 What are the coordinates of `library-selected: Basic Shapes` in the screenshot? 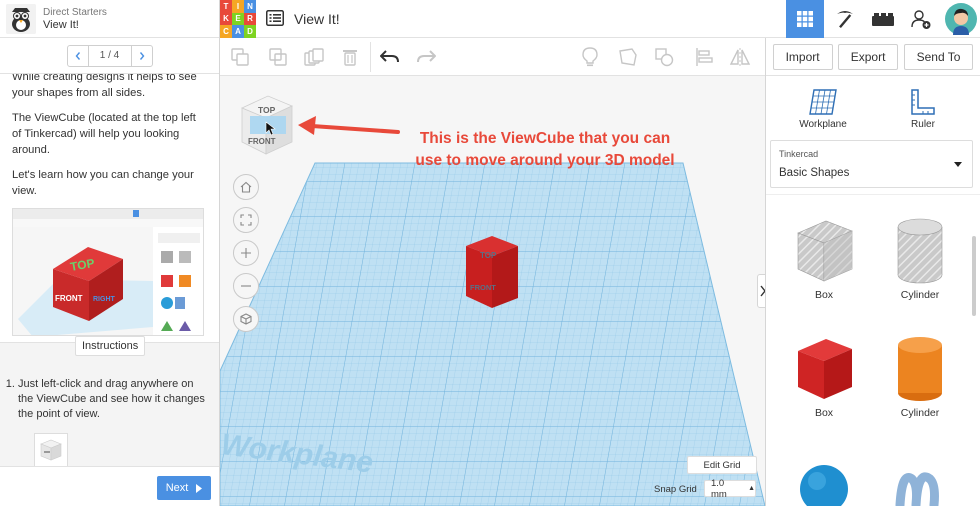 It's located at (814, 173).